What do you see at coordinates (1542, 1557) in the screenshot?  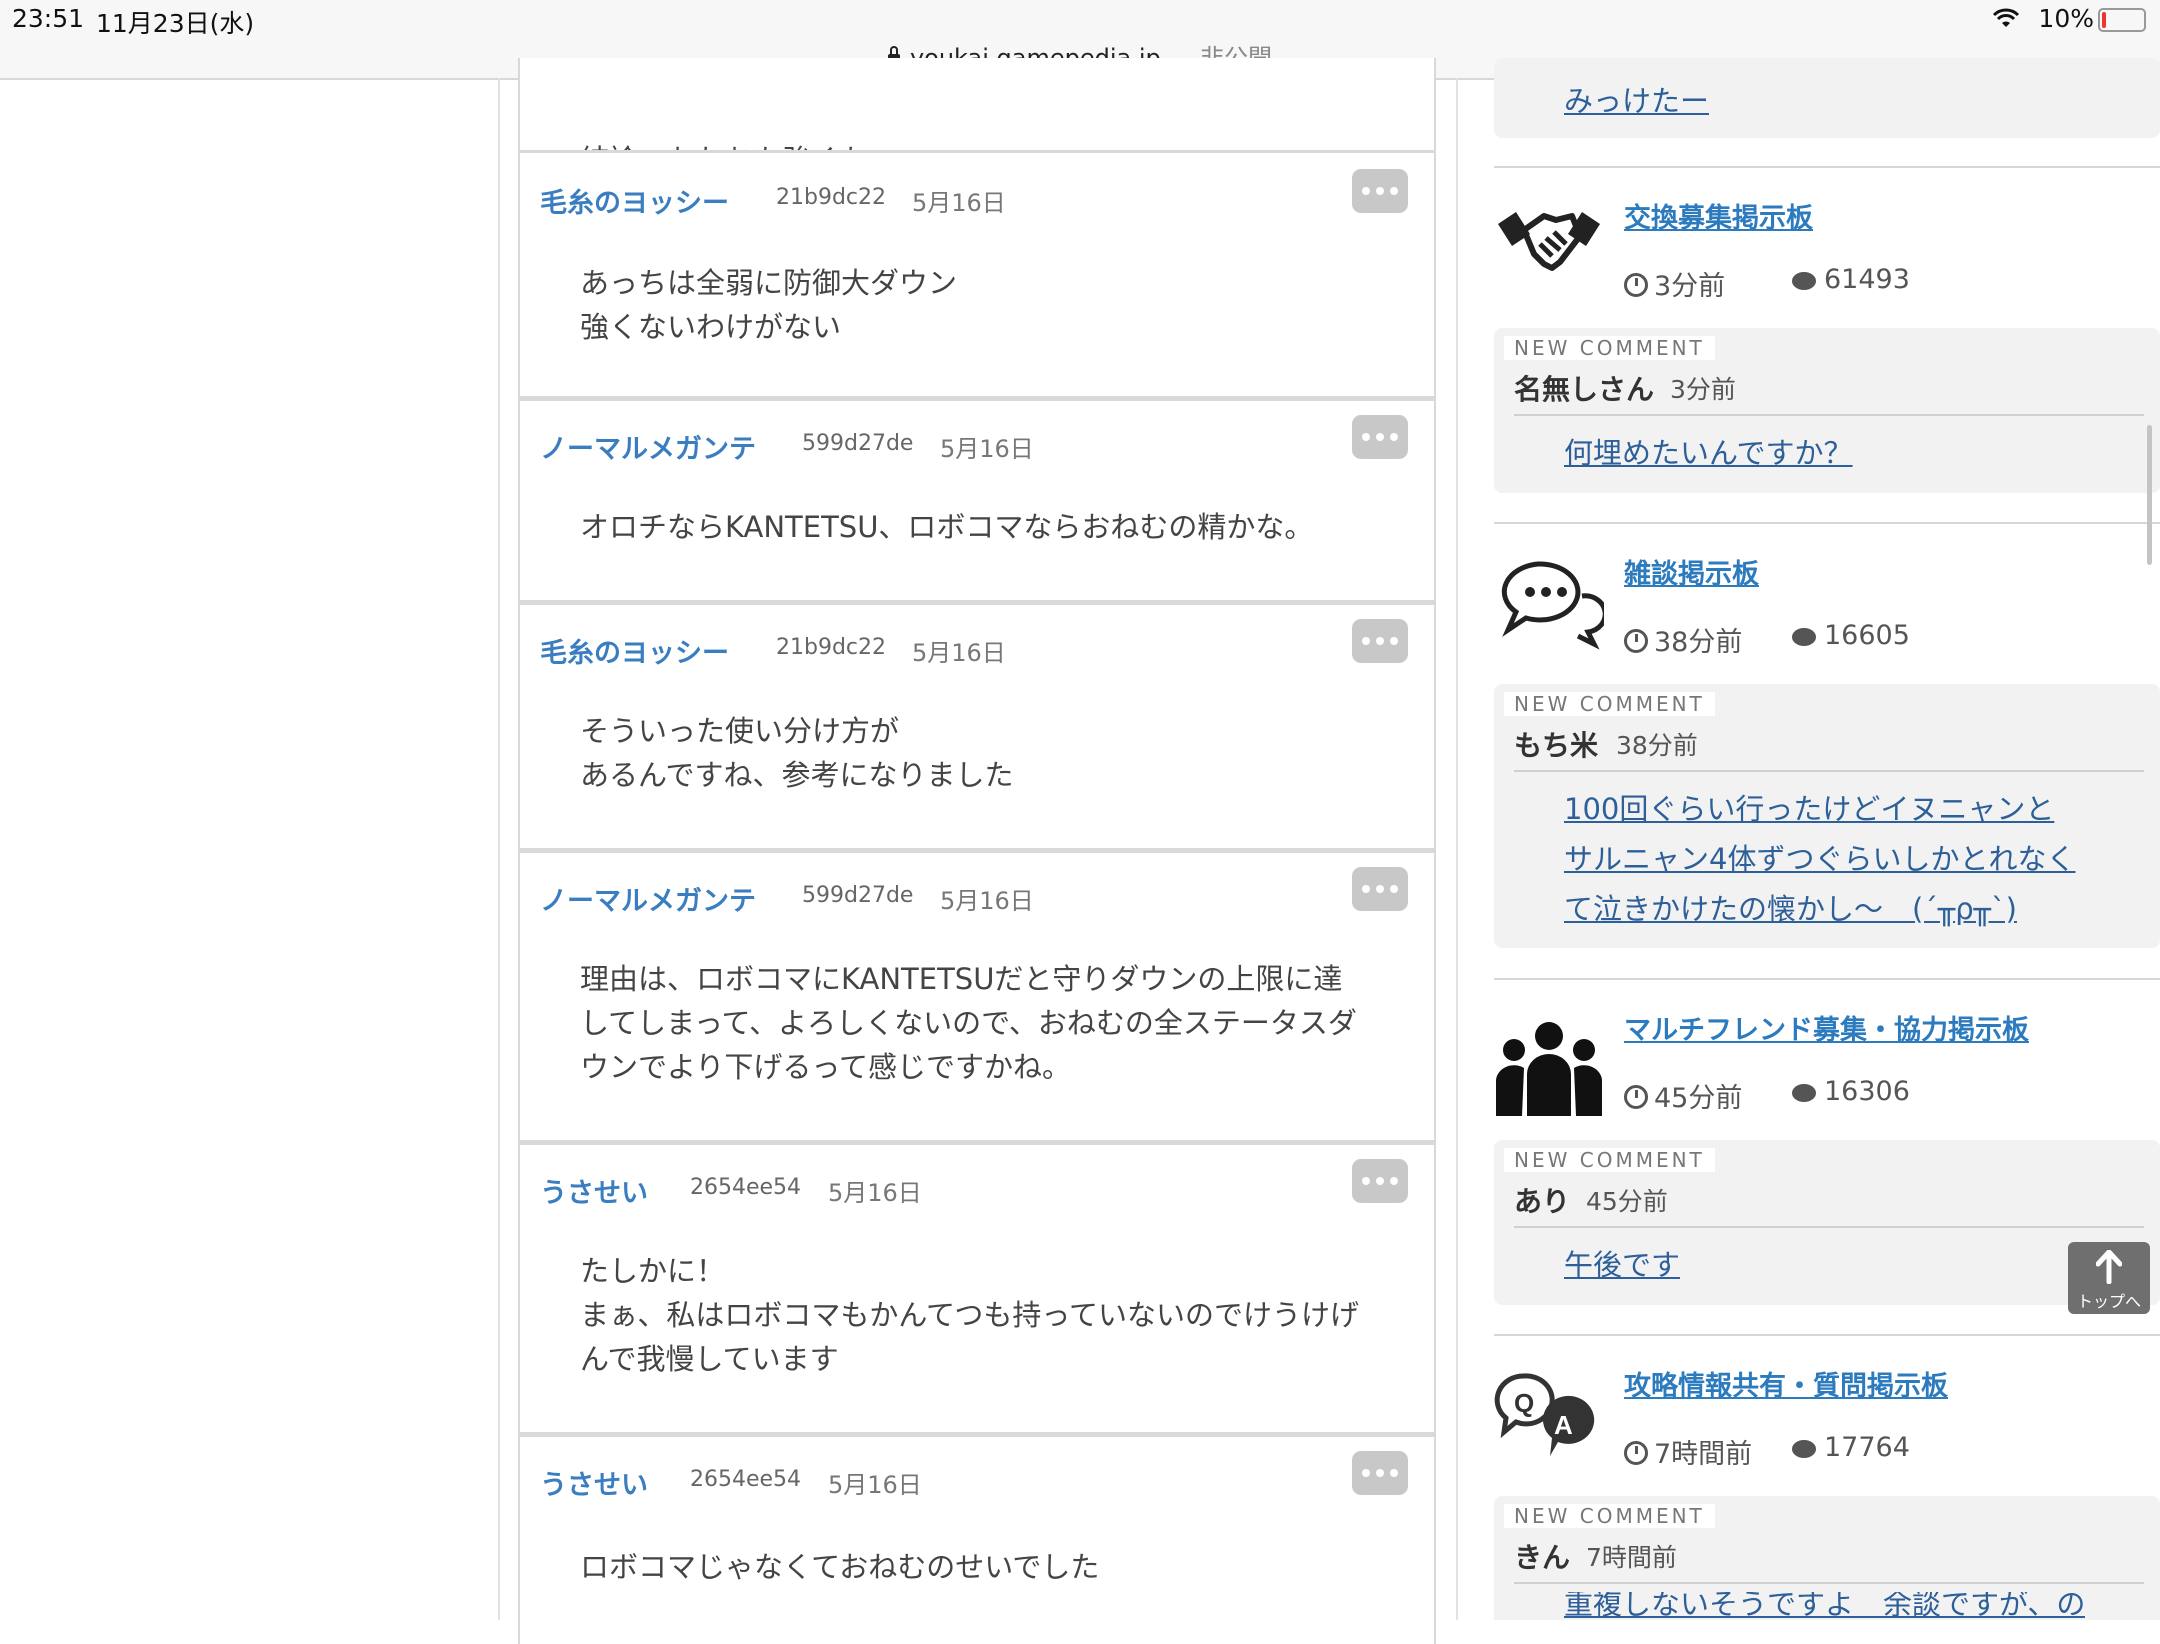 I see `new-comment-author: きん` at bounding box center [1542, 1557].